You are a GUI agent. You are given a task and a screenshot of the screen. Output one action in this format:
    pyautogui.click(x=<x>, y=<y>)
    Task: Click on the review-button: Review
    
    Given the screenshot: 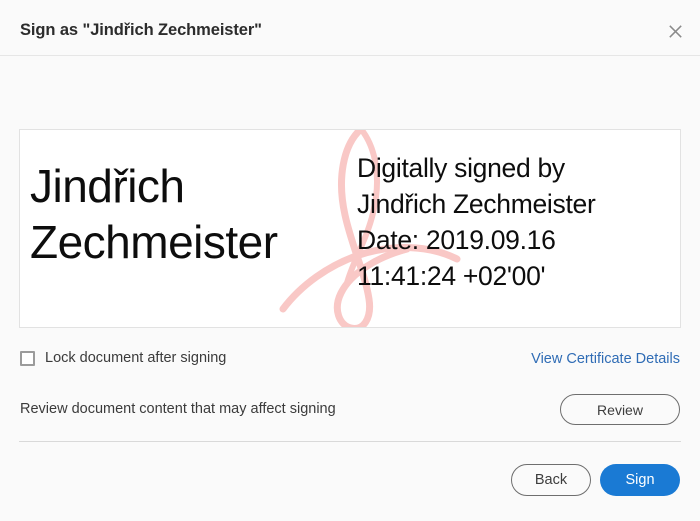 What is the action you would take?
    pyautogui.click(x=620, y=409)
    